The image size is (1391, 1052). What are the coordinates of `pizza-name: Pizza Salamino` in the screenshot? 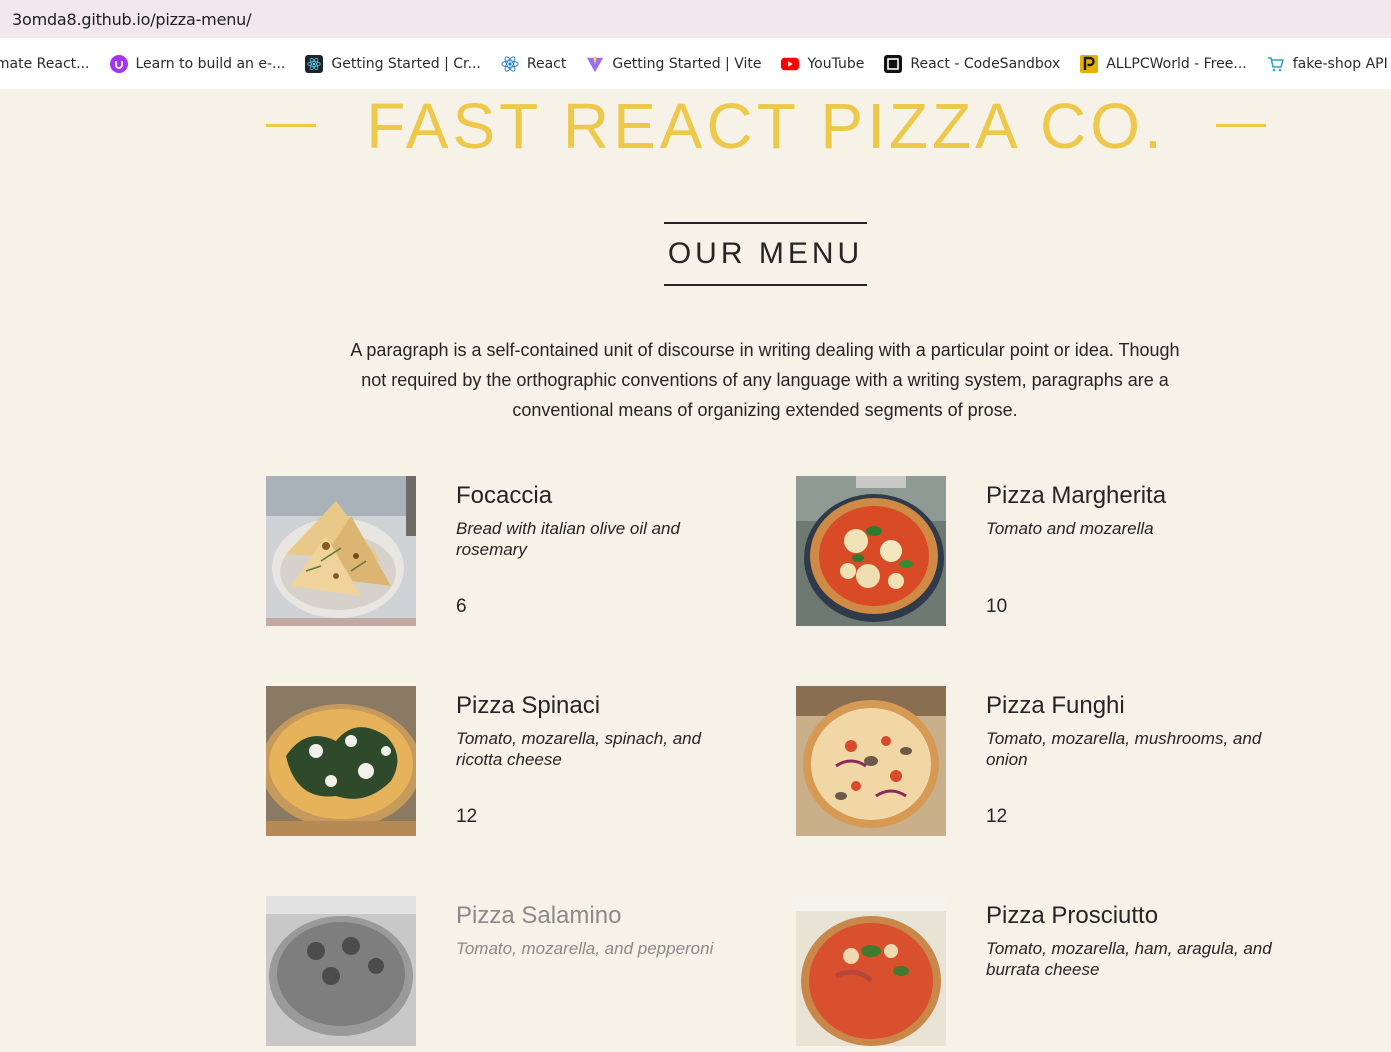 It's located at (539, 915).